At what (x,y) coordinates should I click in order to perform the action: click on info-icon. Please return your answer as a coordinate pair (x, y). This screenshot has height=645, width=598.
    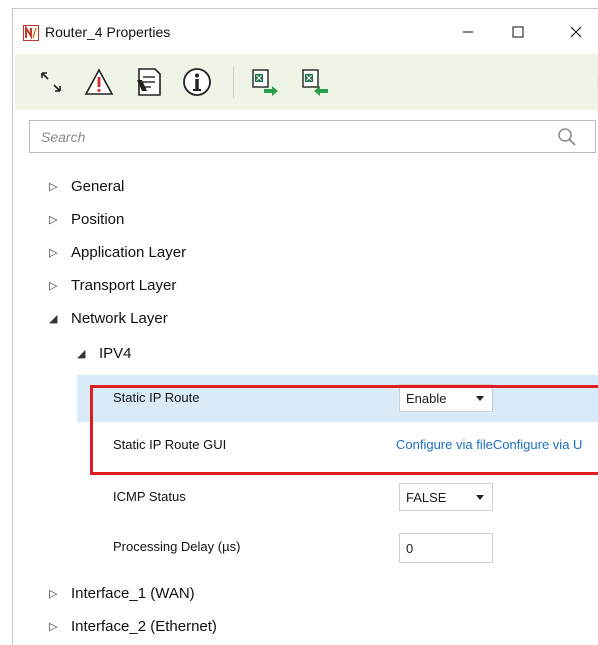
    Looking at the image, I should click on (197, 82).